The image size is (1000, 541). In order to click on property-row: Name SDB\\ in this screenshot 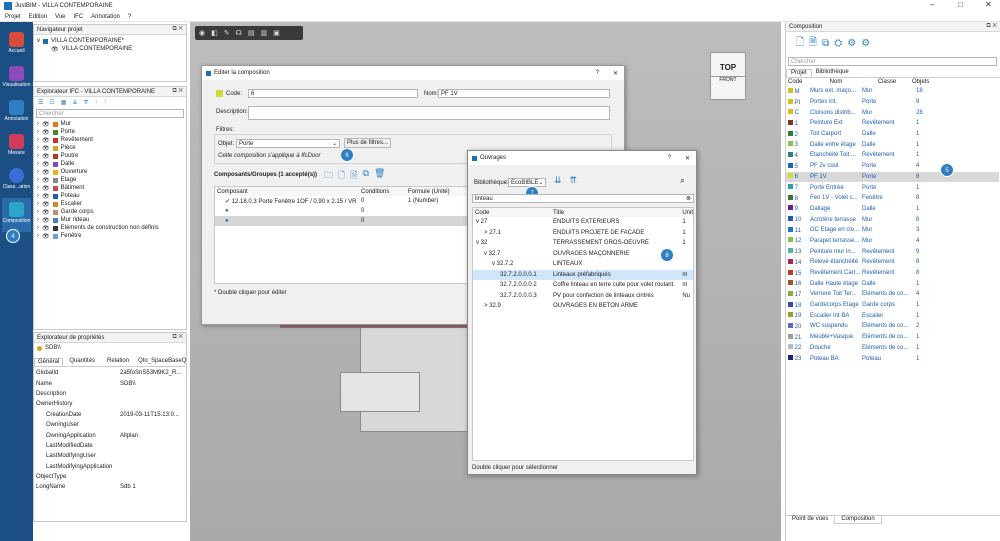, I will do `click(111, 383)`.